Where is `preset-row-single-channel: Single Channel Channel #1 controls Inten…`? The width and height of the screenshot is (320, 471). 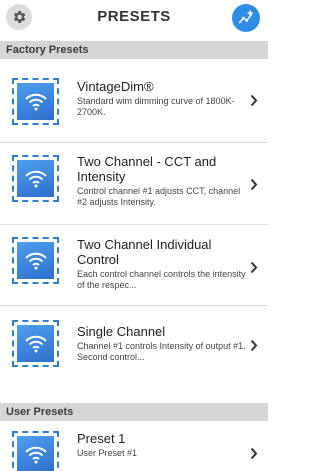
preset-row-single-channel: Single Channel Channel #1 controls Inten… is located at coordinates (134, 345).